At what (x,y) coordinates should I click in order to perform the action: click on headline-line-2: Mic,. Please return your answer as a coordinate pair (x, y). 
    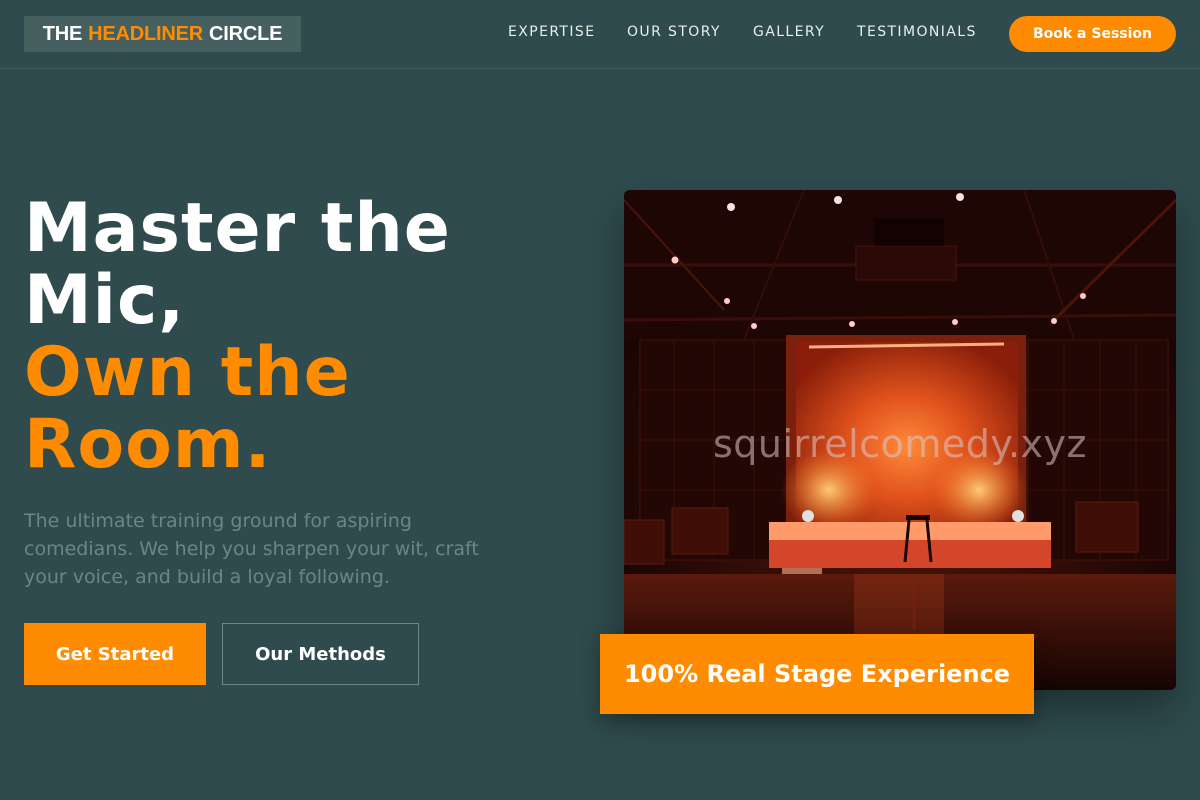
    Looking at the image, I should click on (105, 300).